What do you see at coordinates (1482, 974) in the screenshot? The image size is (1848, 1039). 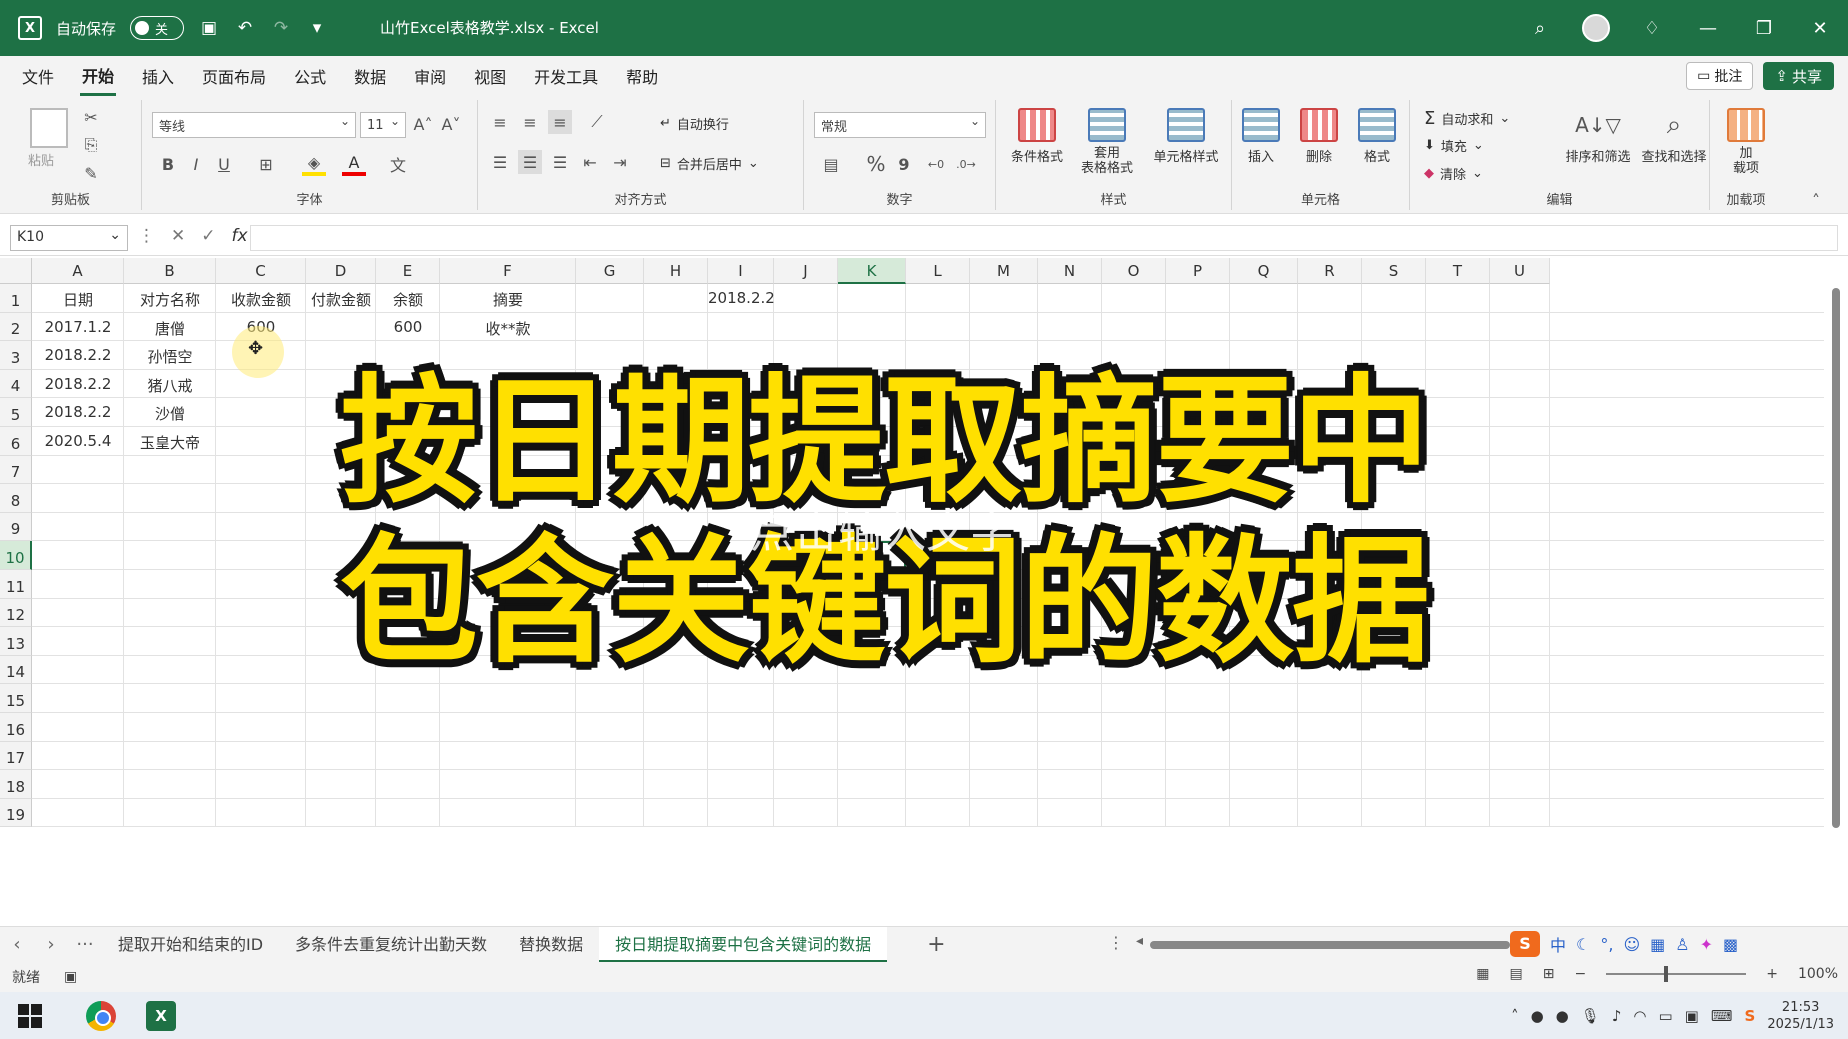 I see `normal-view-icon: ▦` at bounding box center [1482, 974].